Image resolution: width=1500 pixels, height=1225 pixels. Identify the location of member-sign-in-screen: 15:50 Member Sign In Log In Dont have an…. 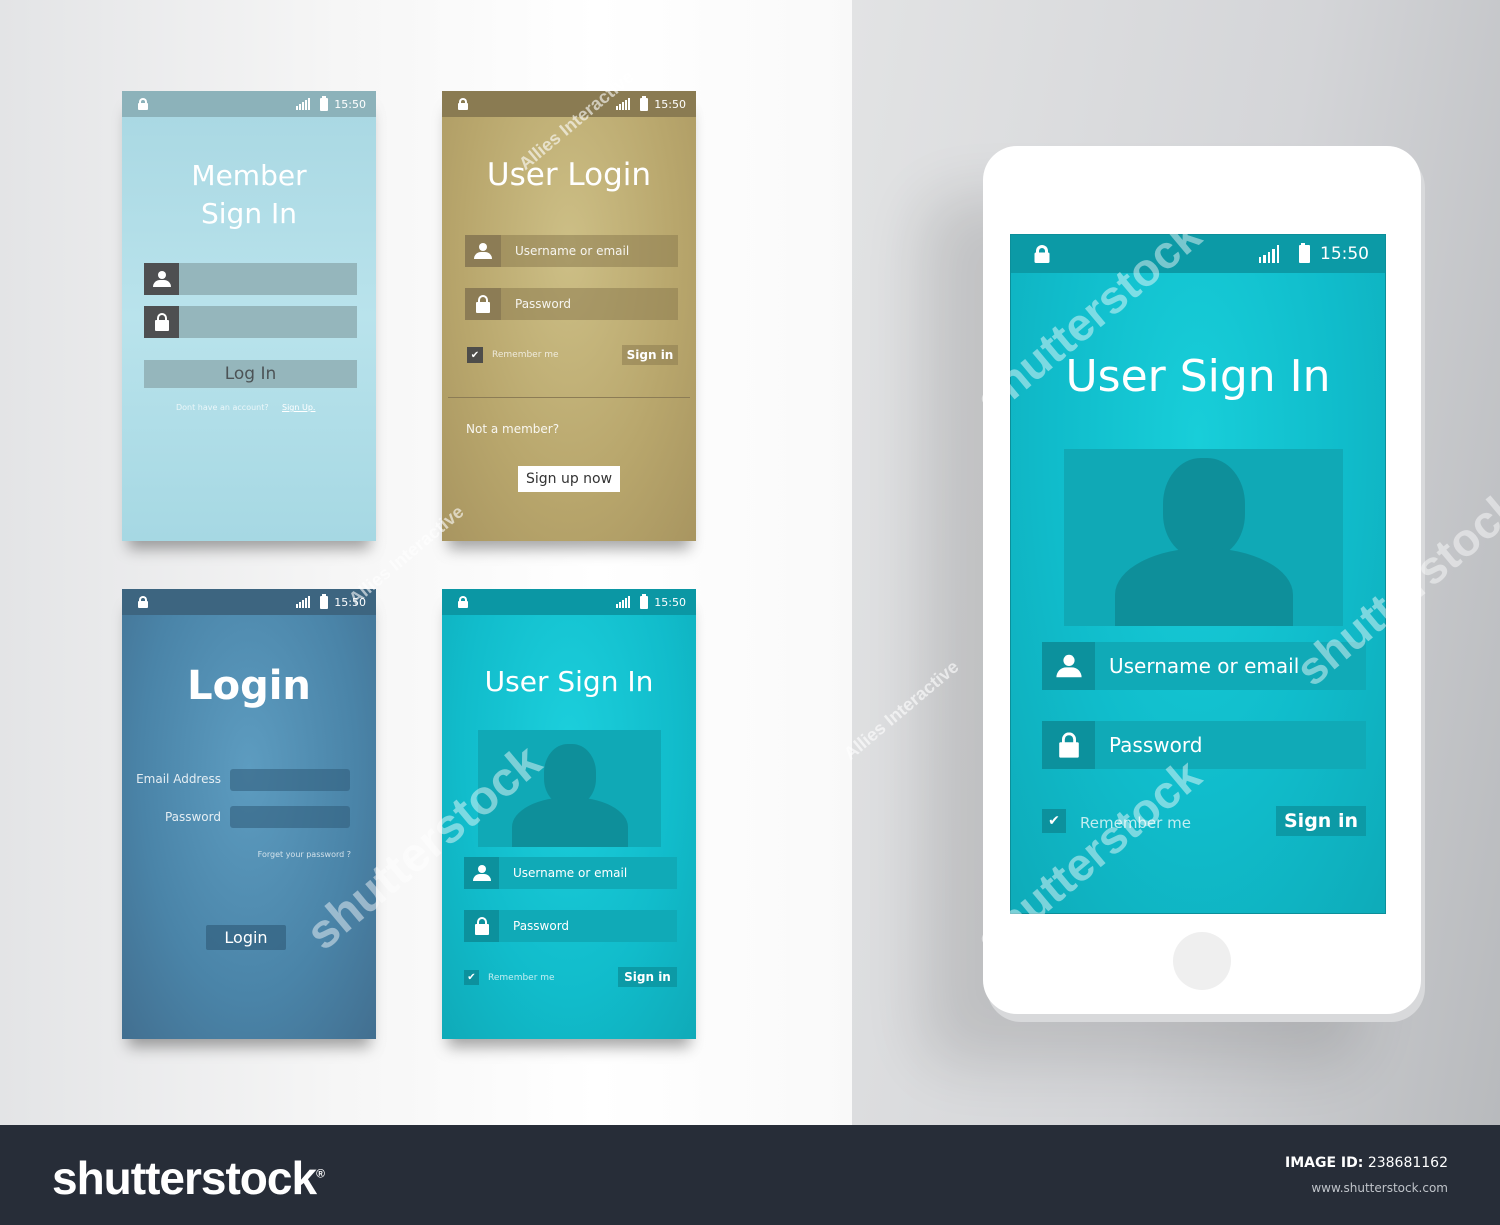
(249, 316).